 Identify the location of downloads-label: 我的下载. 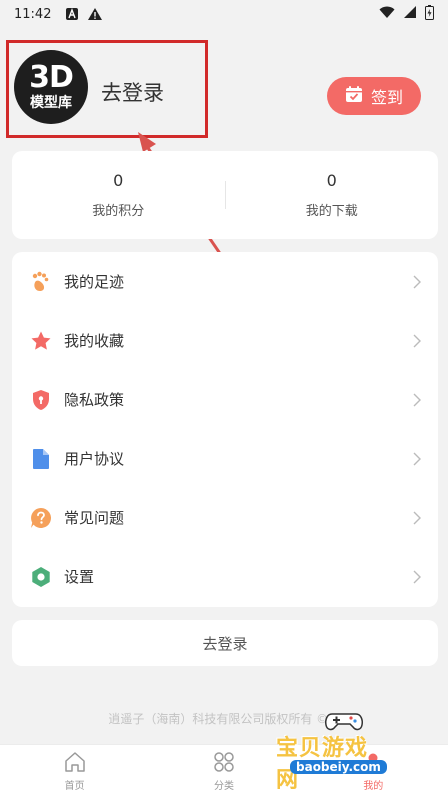
(331, 211).